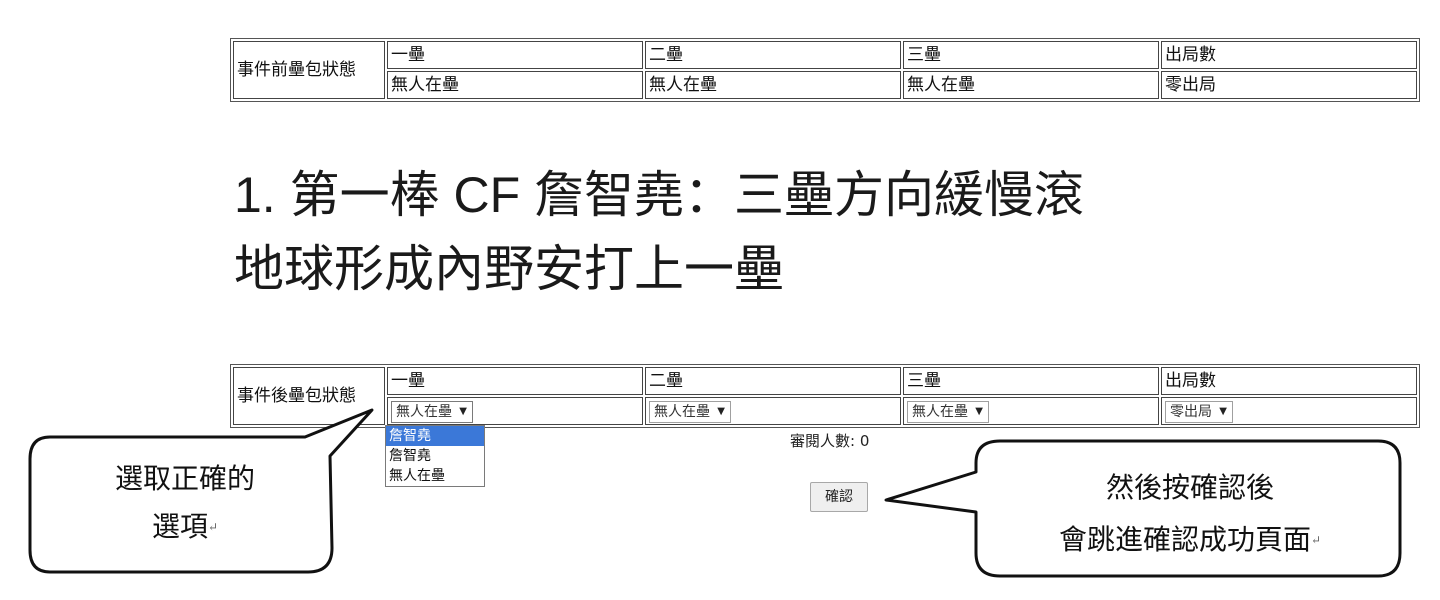 The width and height of the screenshot is (1440, 600). I want to click on heading-line-1: 1. 第一棒 CF 詹智堯：三壘方向緩慢滾, so click(659, 195).